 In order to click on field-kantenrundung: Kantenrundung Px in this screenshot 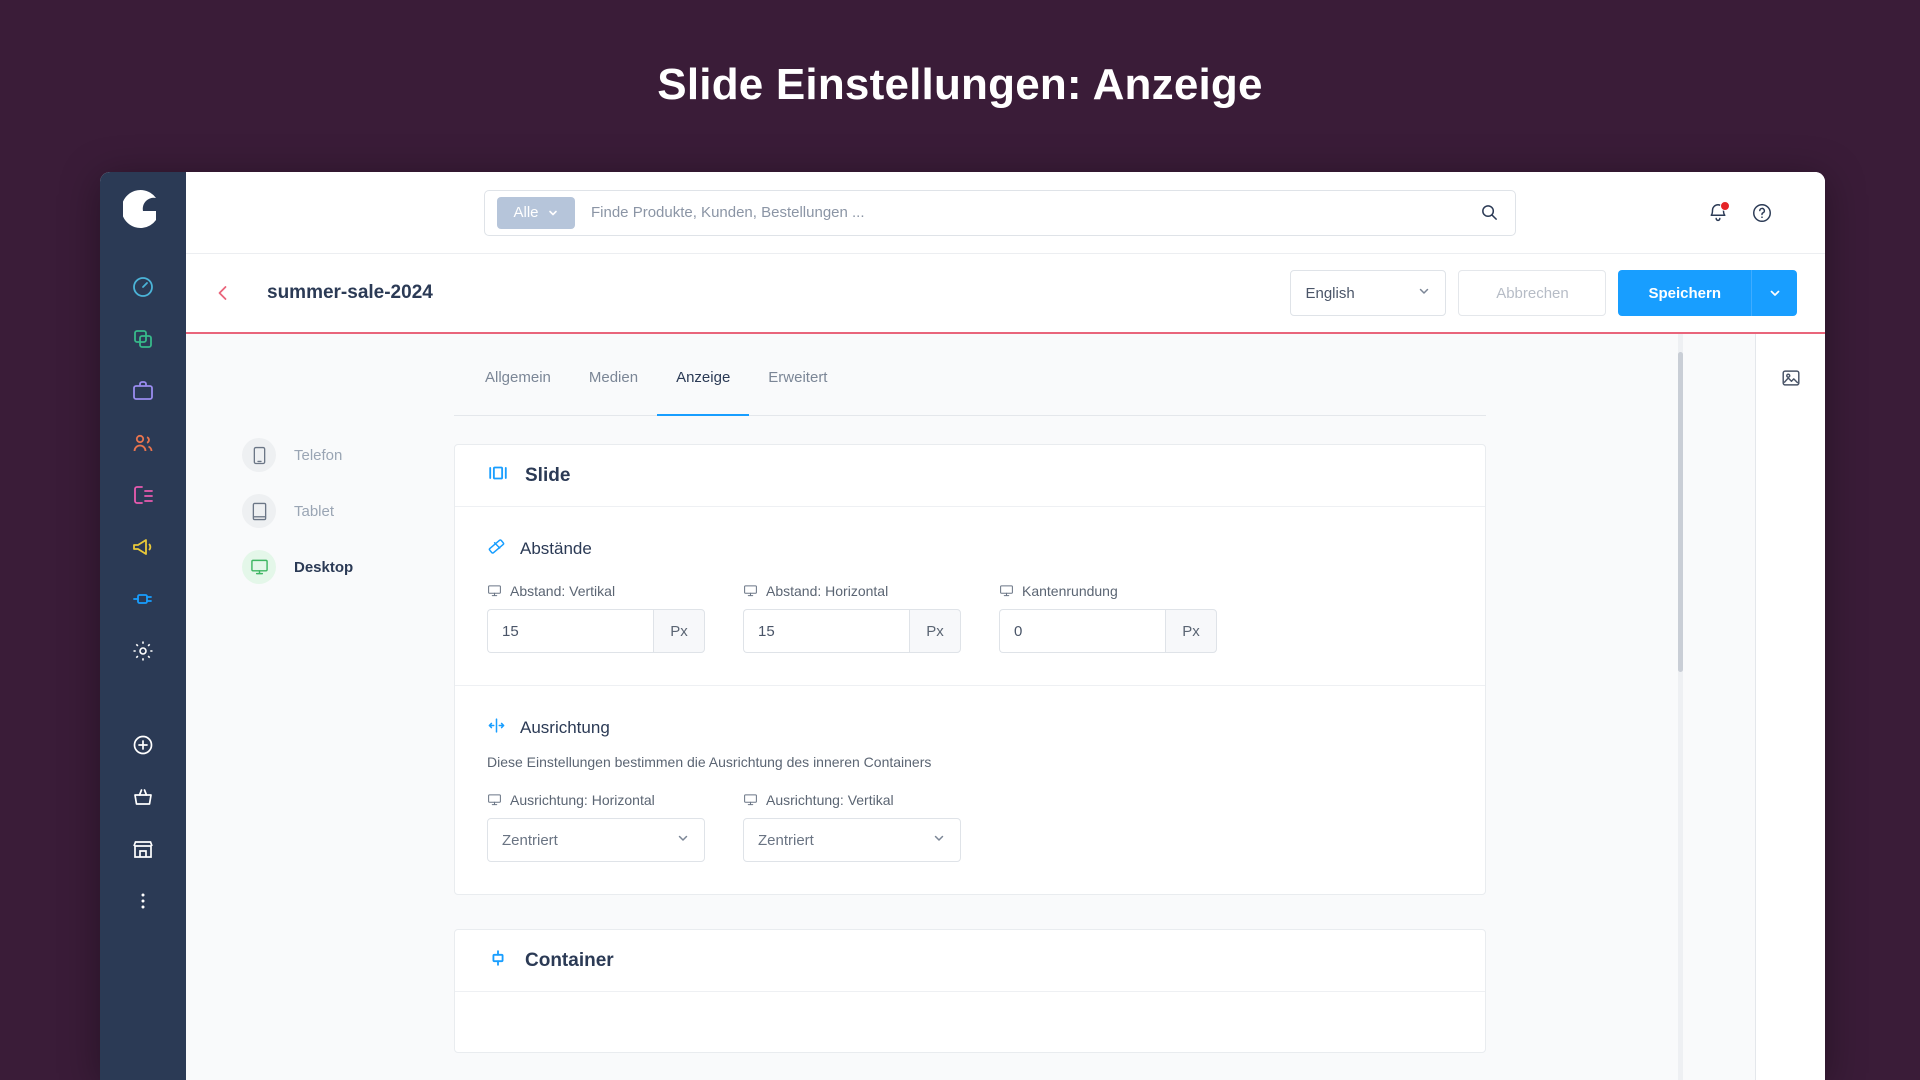, I will do `click(1108, 618)`.